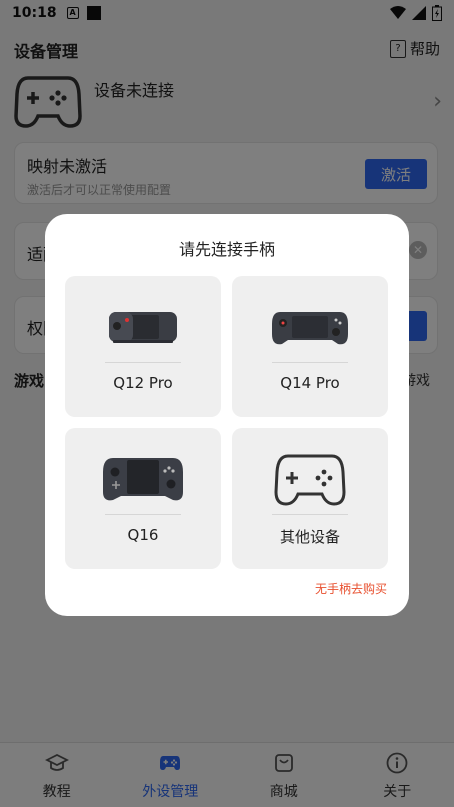 The height and width of the screenshot is (807, 454). I want to click on controller-option-q12-pro: Q12 Pro, so click(143, 346).